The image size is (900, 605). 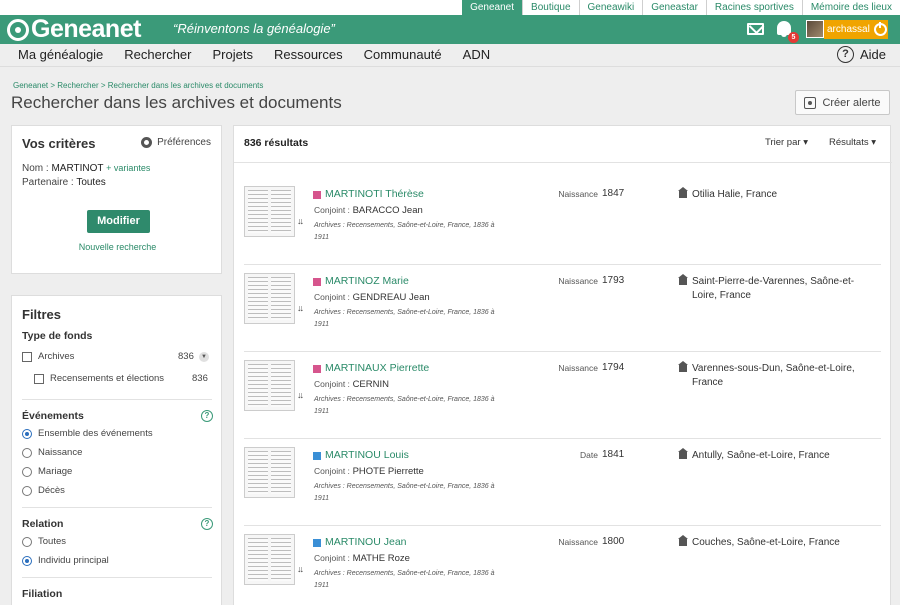 I want to click on event-deces-radio, so click(x=27, y=490).